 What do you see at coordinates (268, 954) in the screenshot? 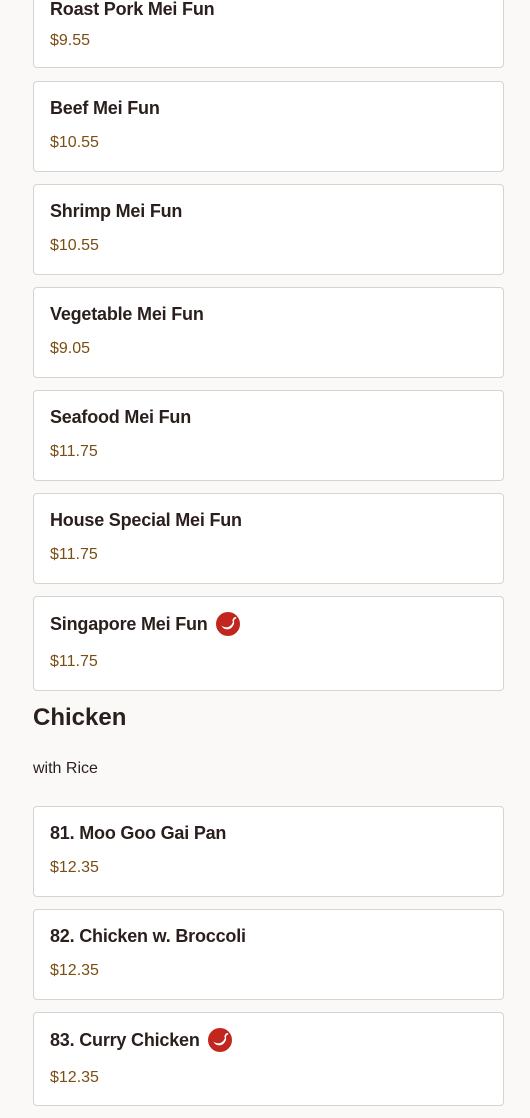
I see `menu-item-card: 82. Chicken w. Broccoli $12.35` at bounding box center [268, 954].